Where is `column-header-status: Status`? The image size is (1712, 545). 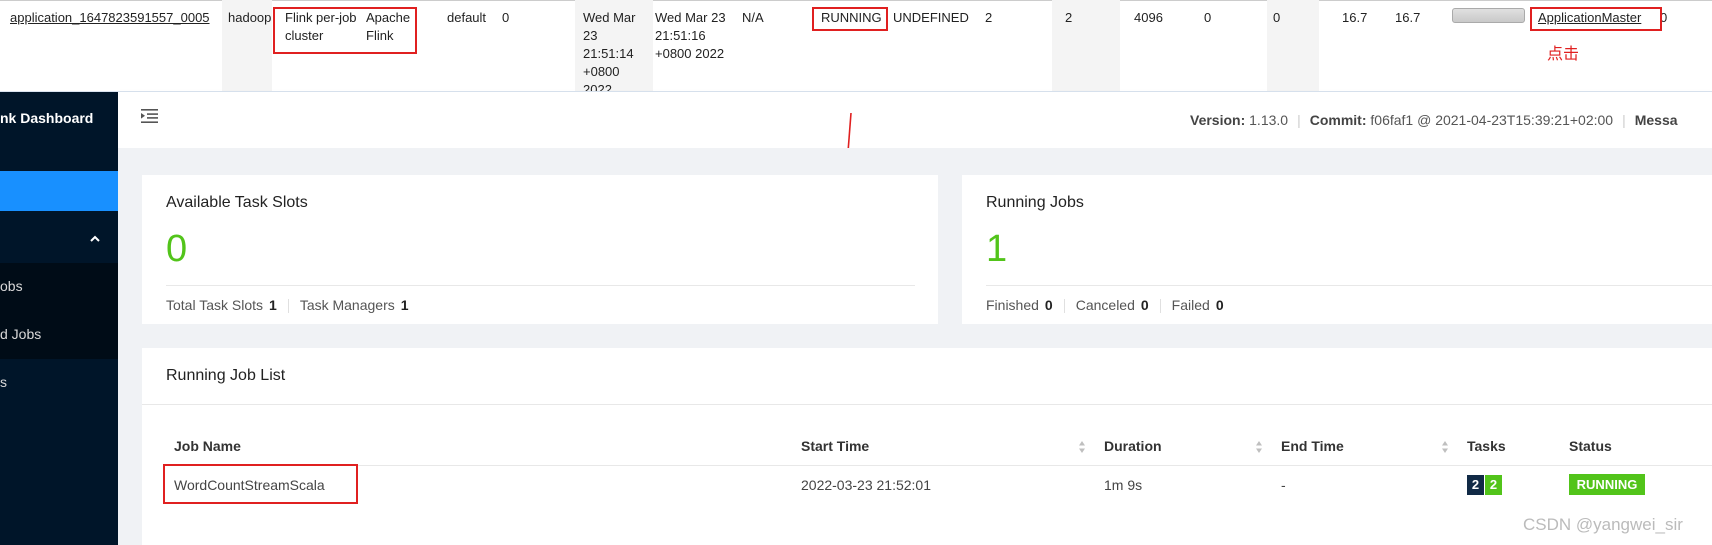
column-header-status: Status is located at coordinates (1590, 446).